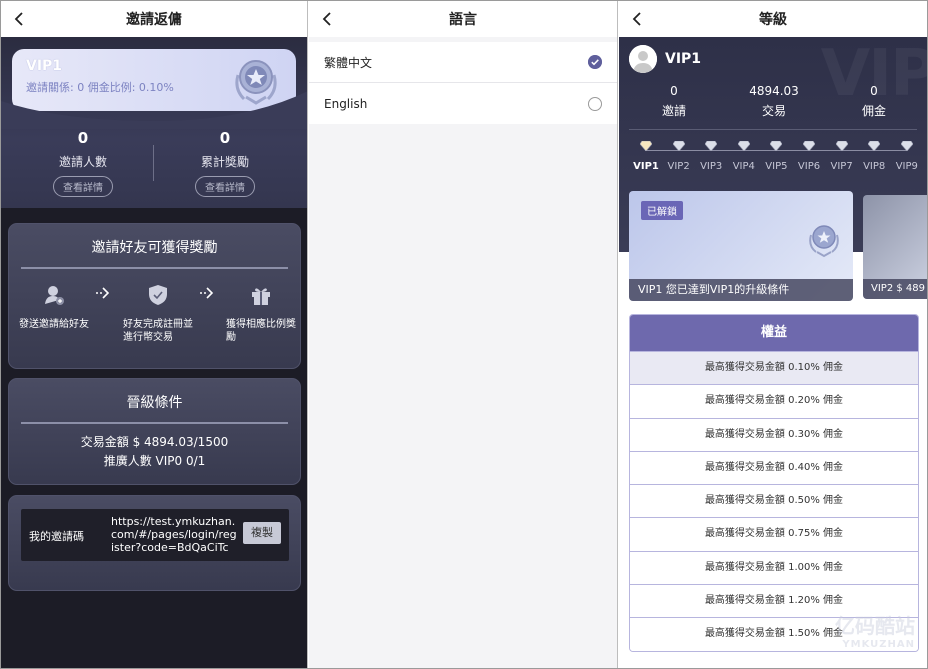  What do you see at coordinates (224, 162) in the screenshot?
I see `reward-total-label: 累計獎勵` at bounding box center [224, 162].